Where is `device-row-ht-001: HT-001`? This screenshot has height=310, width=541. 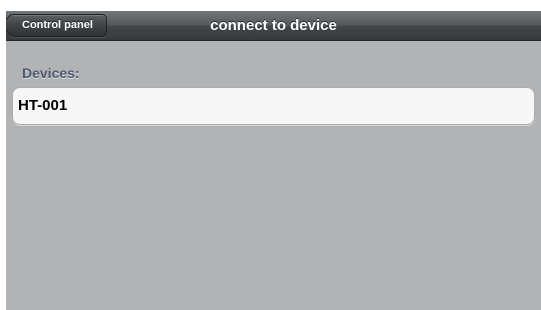 device-row-ht-001: HT-001 is located at coordinates (273, 106).